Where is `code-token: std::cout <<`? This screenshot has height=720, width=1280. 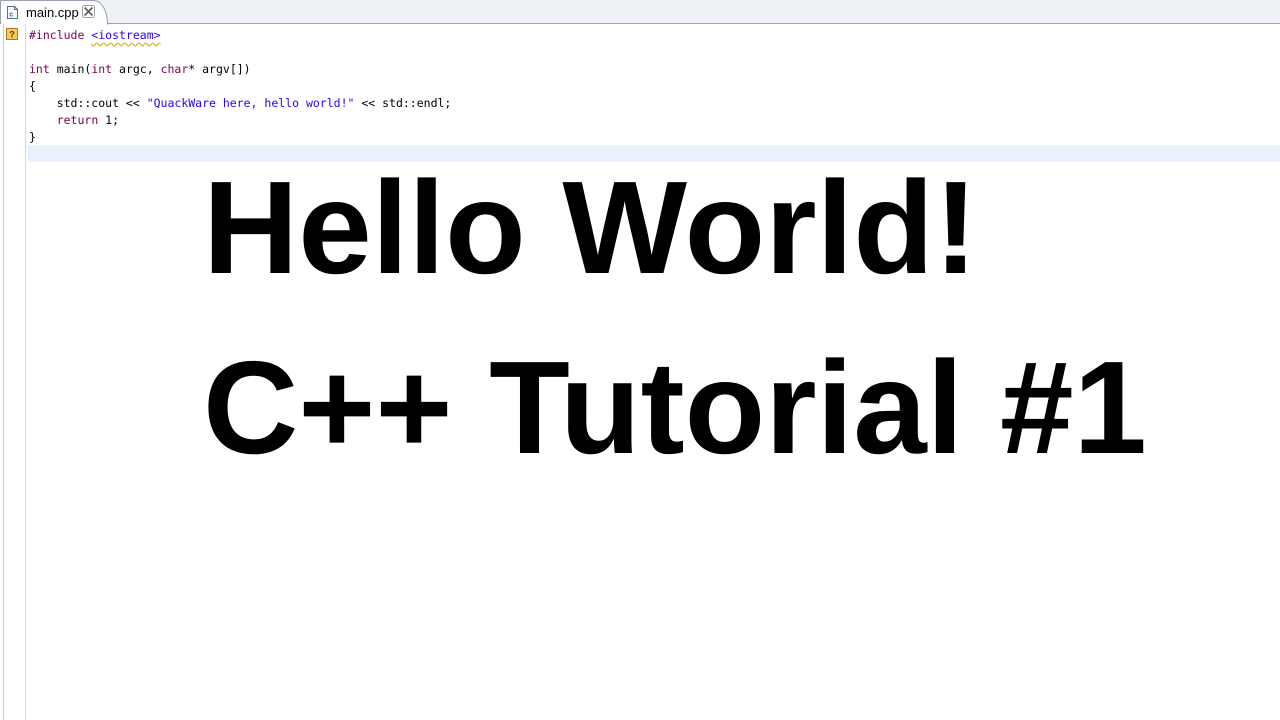 code-token: std::cout << is located at coordinates (88, 103).